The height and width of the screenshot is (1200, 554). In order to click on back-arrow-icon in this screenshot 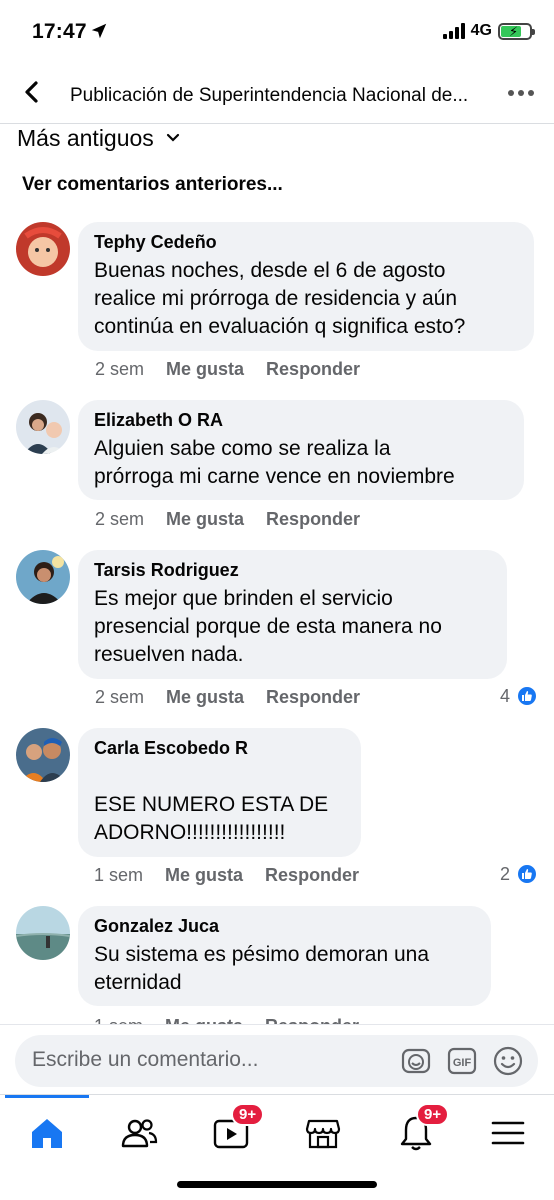, I will do `click(32, 92)`.